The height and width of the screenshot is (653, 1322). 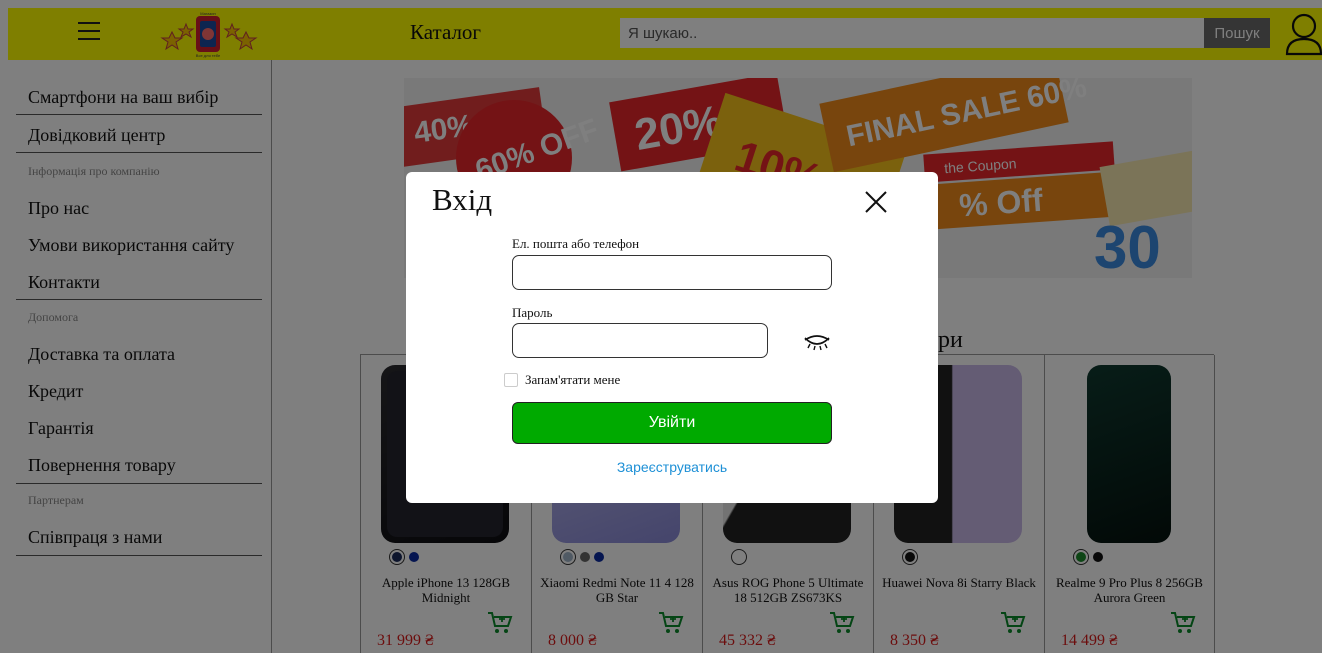 What do you see at coordinates (672, 467) in the screenshot?
I see `register-link: Зареєструватись` at bounding box center [672, 467].